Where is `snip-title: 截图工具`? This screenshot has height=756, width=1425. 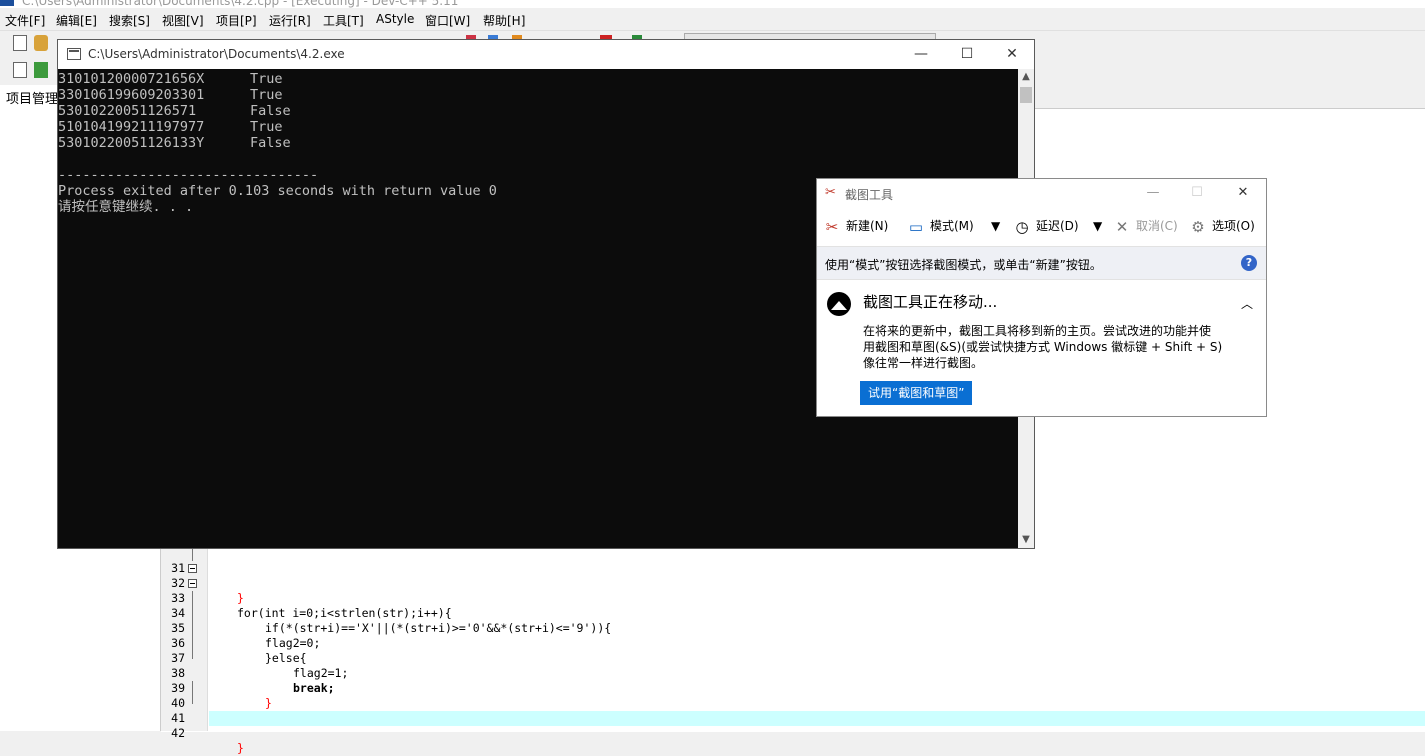
snip-title: 截图工具 is located at coordinates (869, 195).